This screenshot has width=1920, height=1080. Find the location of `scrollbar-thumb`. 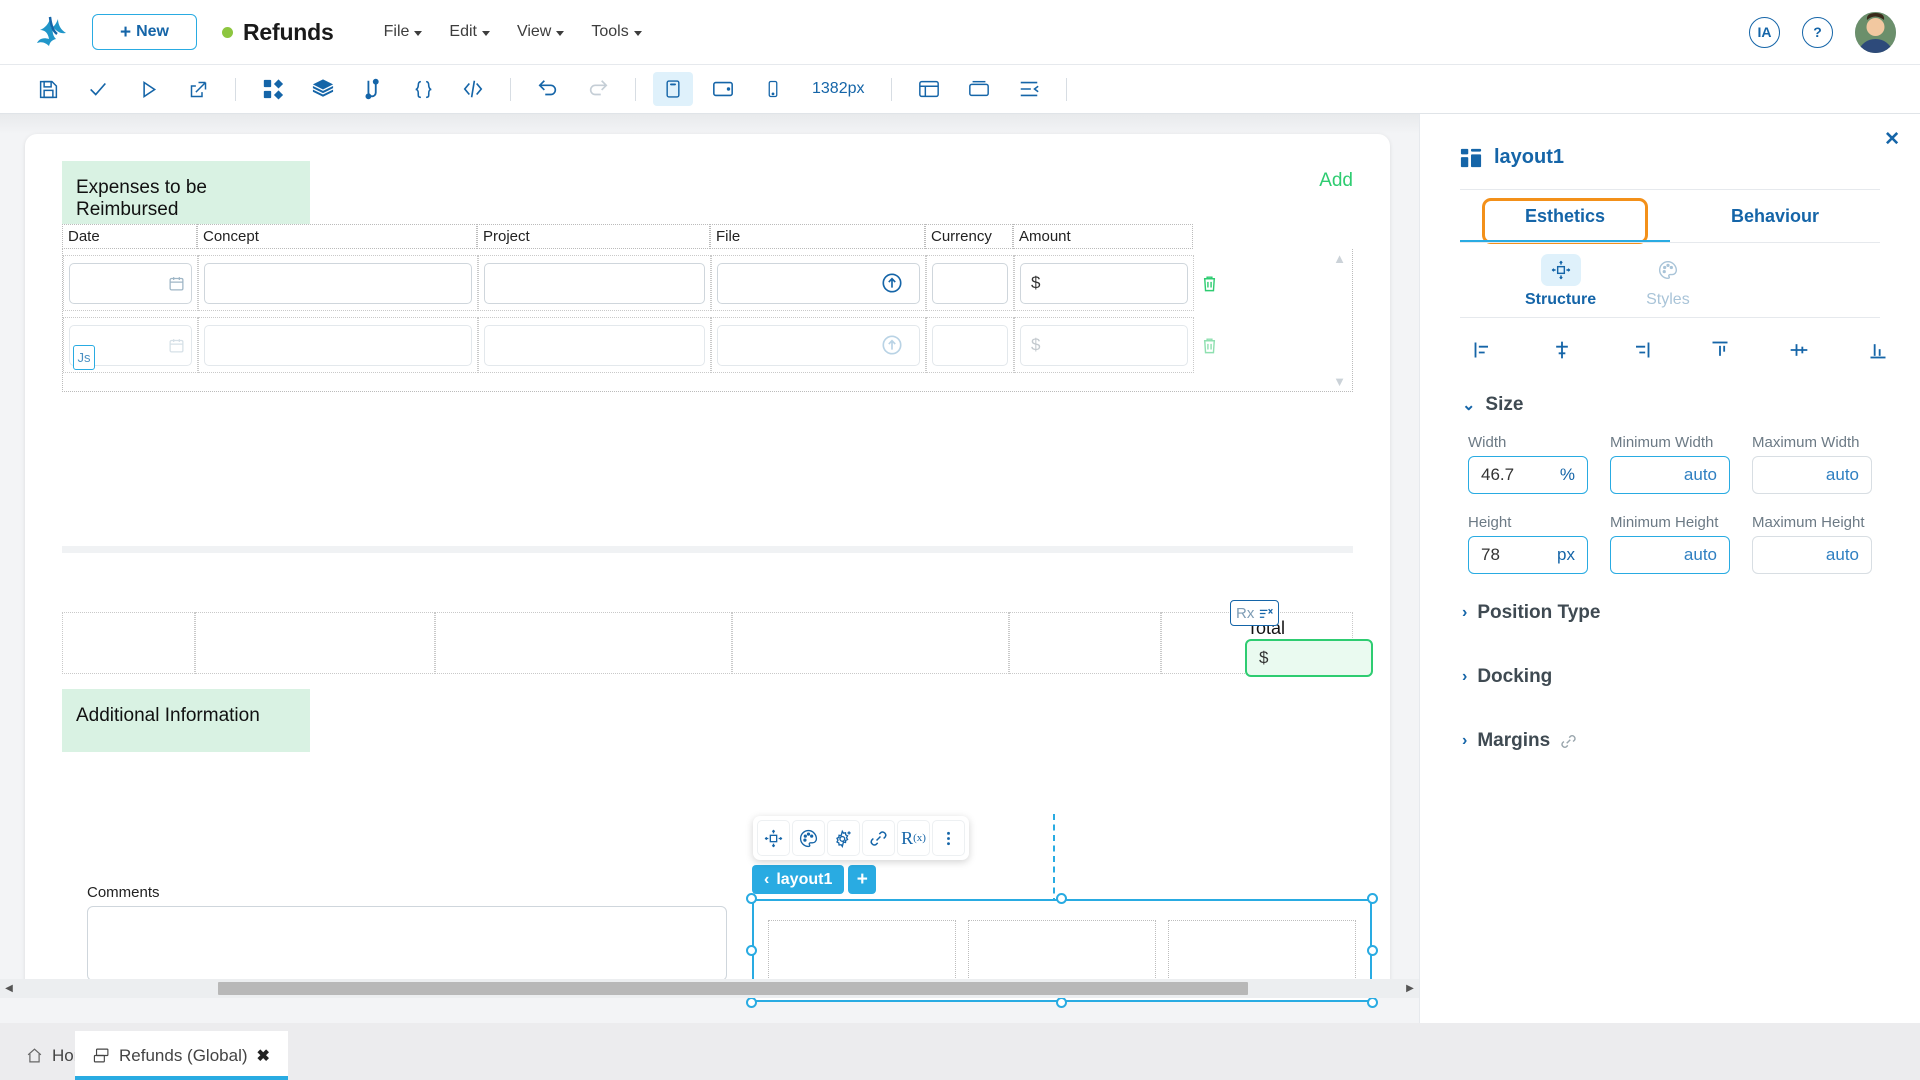

scrollbar-thumb is located at coordinates (733, 988).